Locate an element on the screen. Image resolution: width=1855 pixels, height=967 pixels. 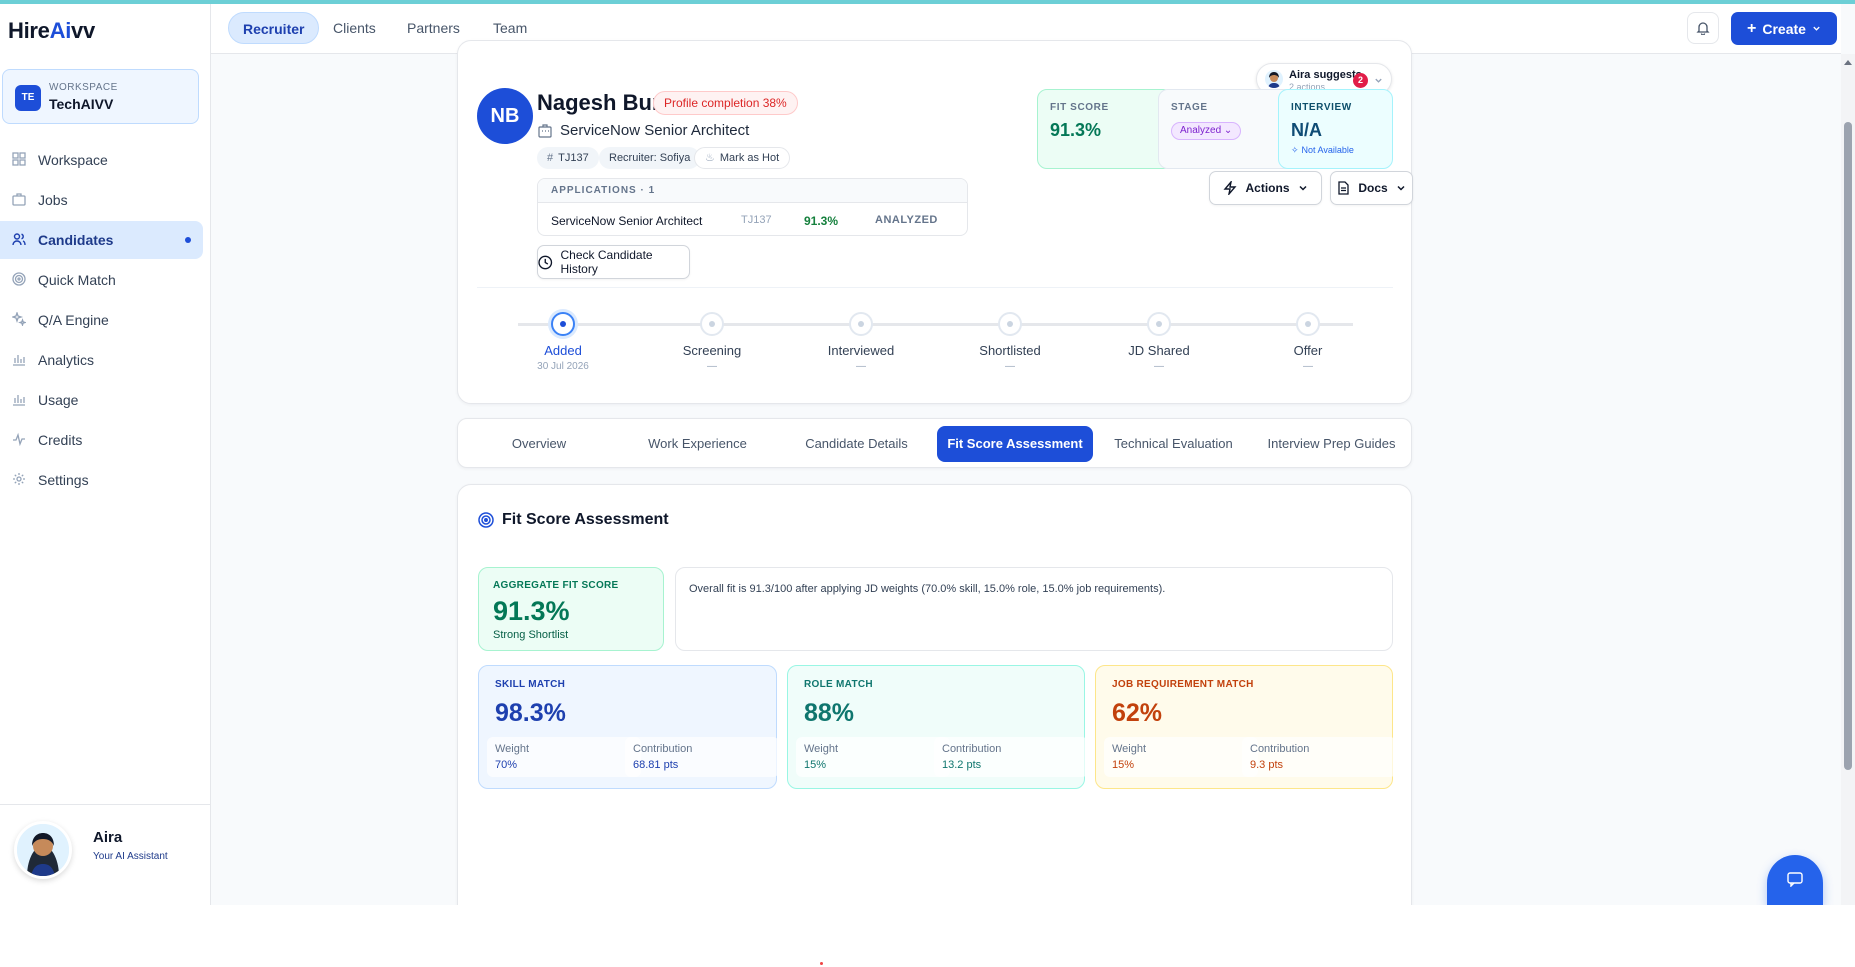
timeline-step-jd-shared: JD Shared — is located at coordinates (1159, 342).